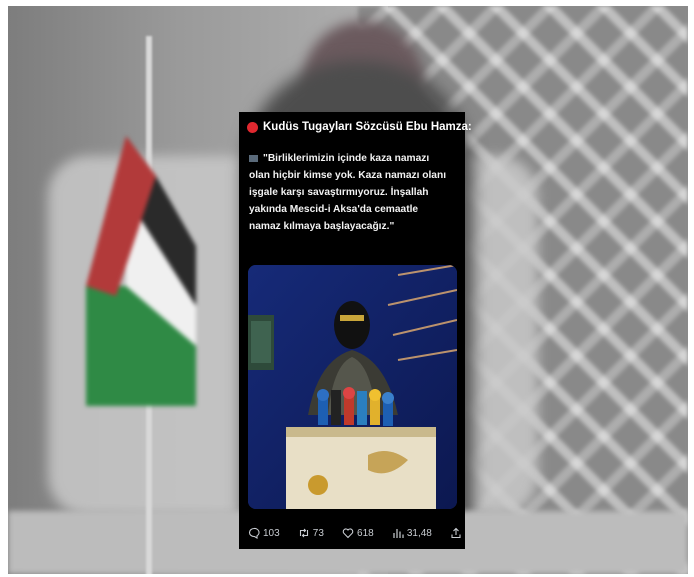  What do you see at coordinates (322, 226) in the screenshot?
I see `quote-line: namaz kılmaya başlayacağız."` at bounding box center [322, 226].